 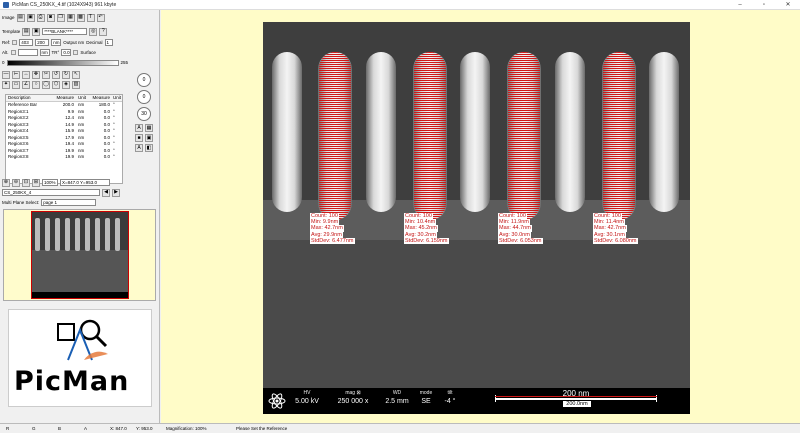 I want to click on header-measure-2: Measure, so click(x=101, y=98).